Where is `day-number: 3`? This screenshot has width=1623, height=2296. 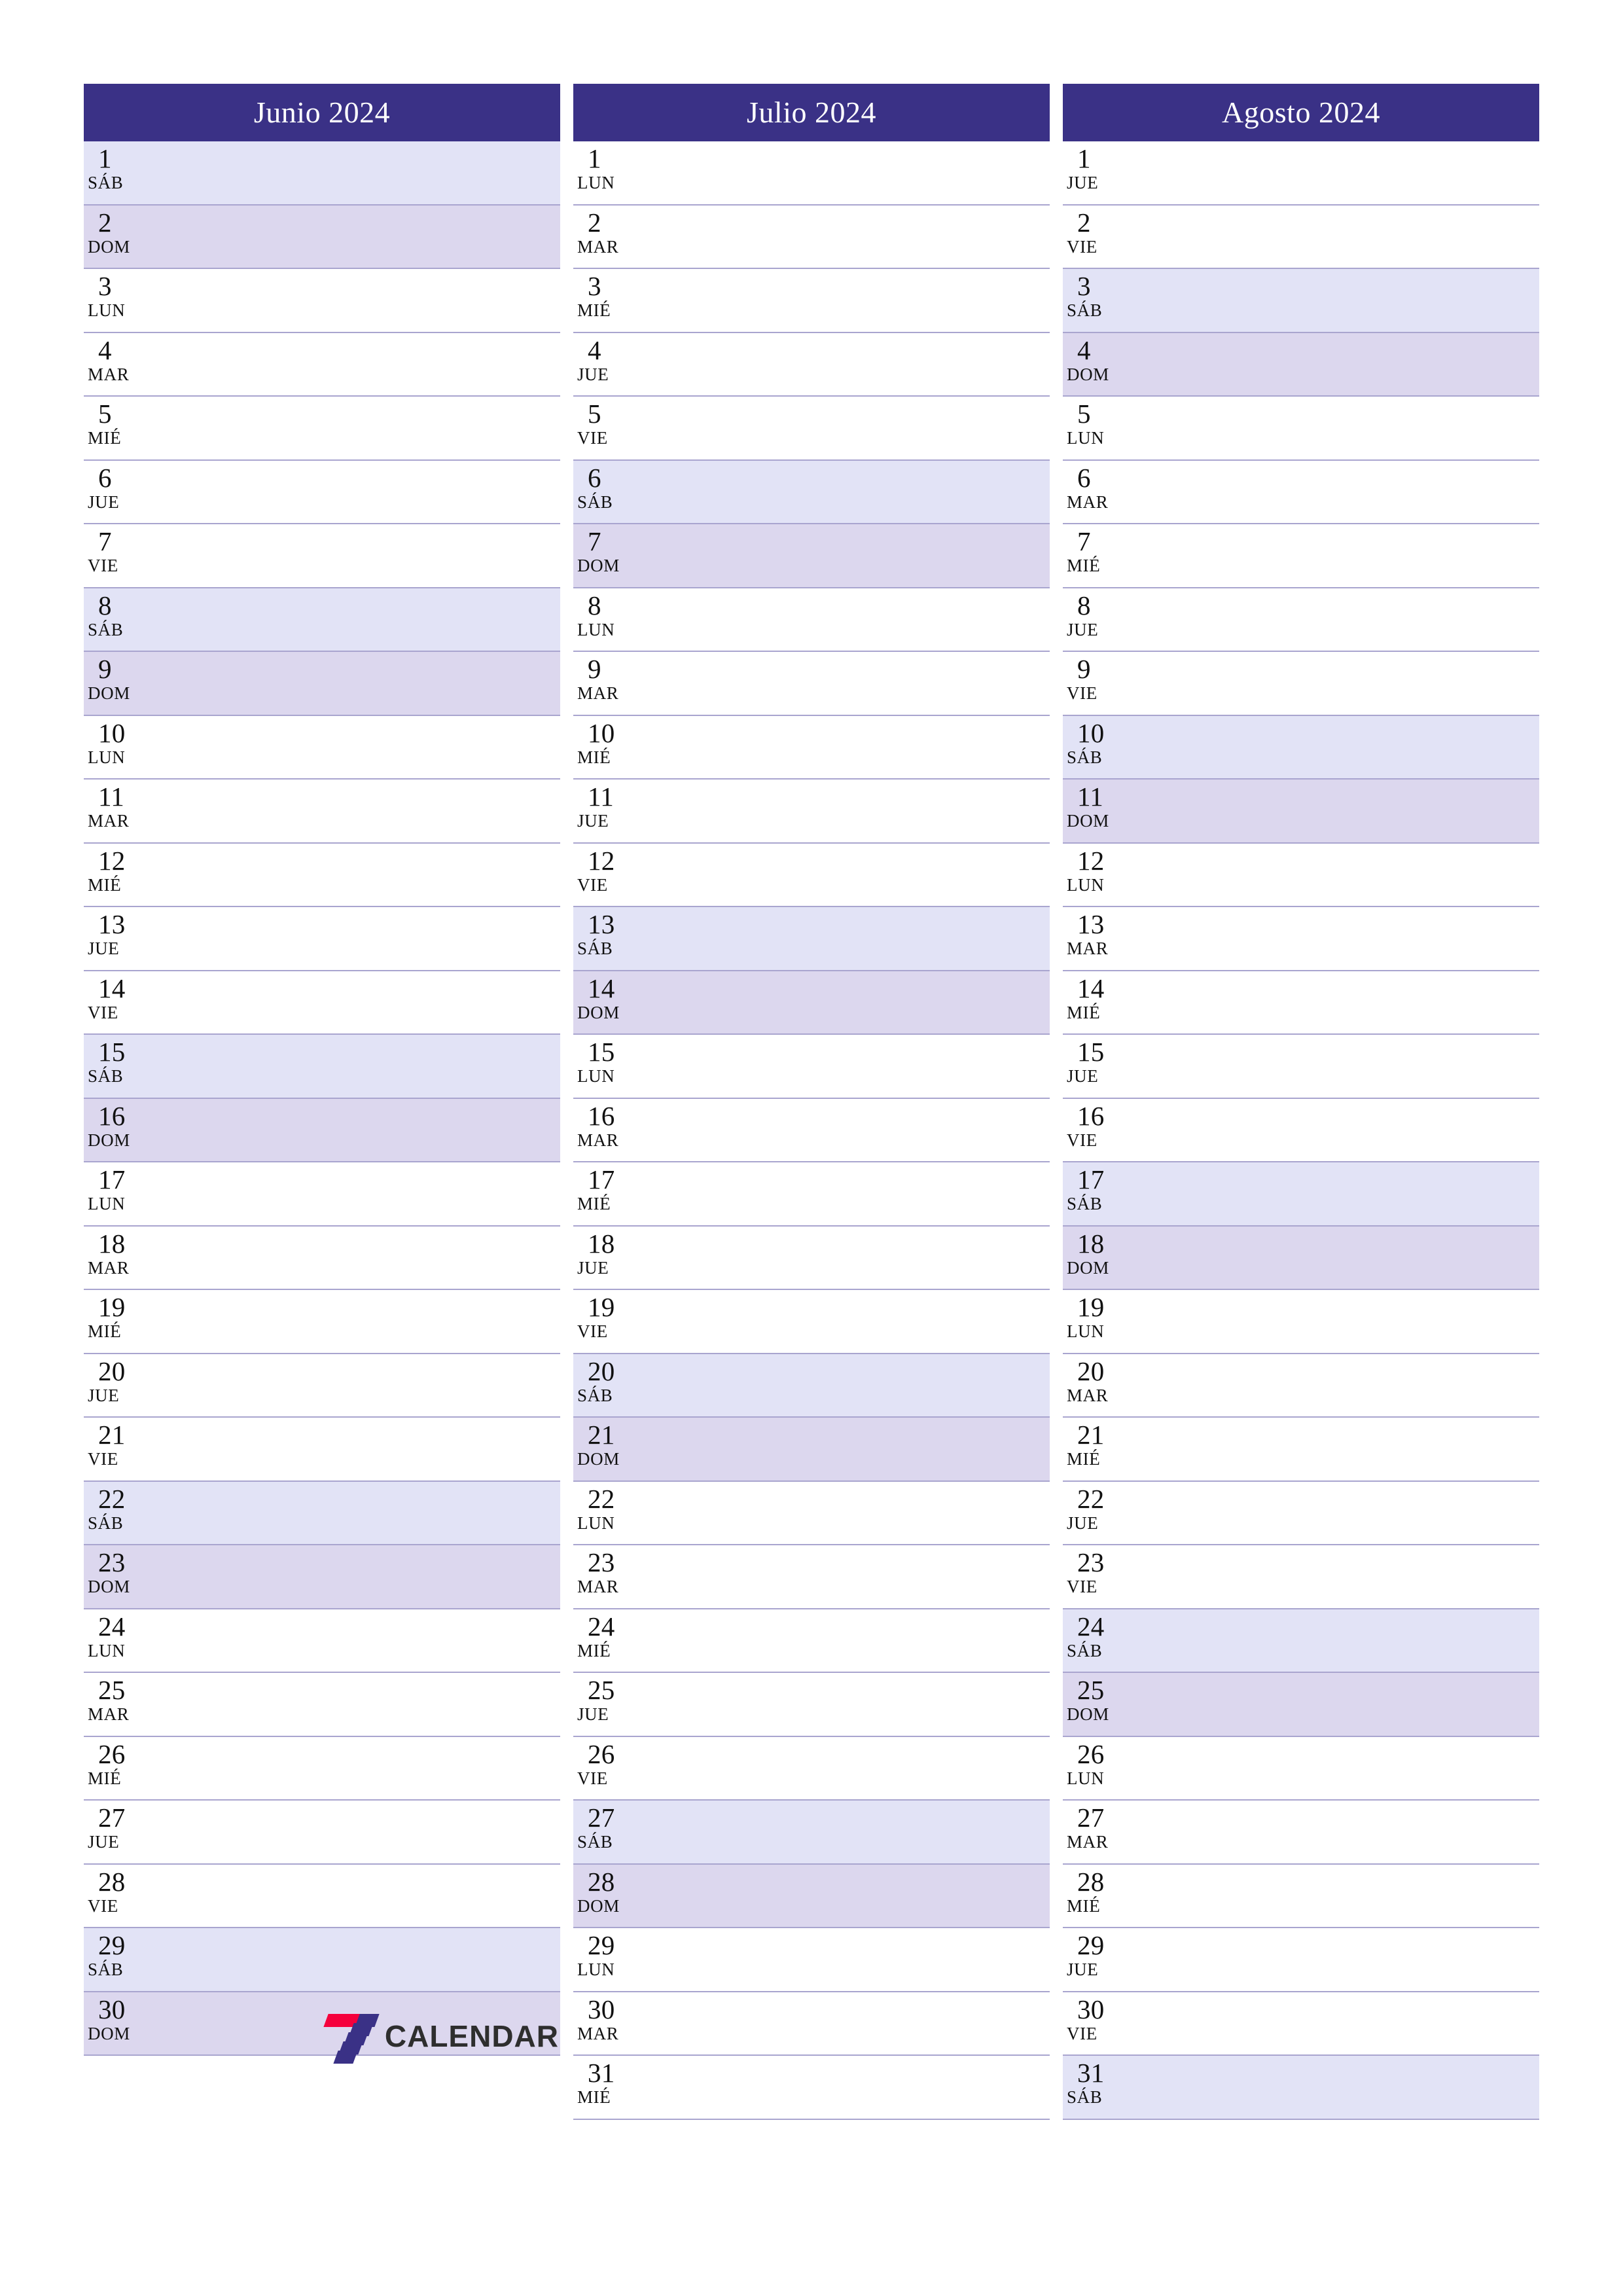 day-number: 3 is located at coordinates (105, 286).